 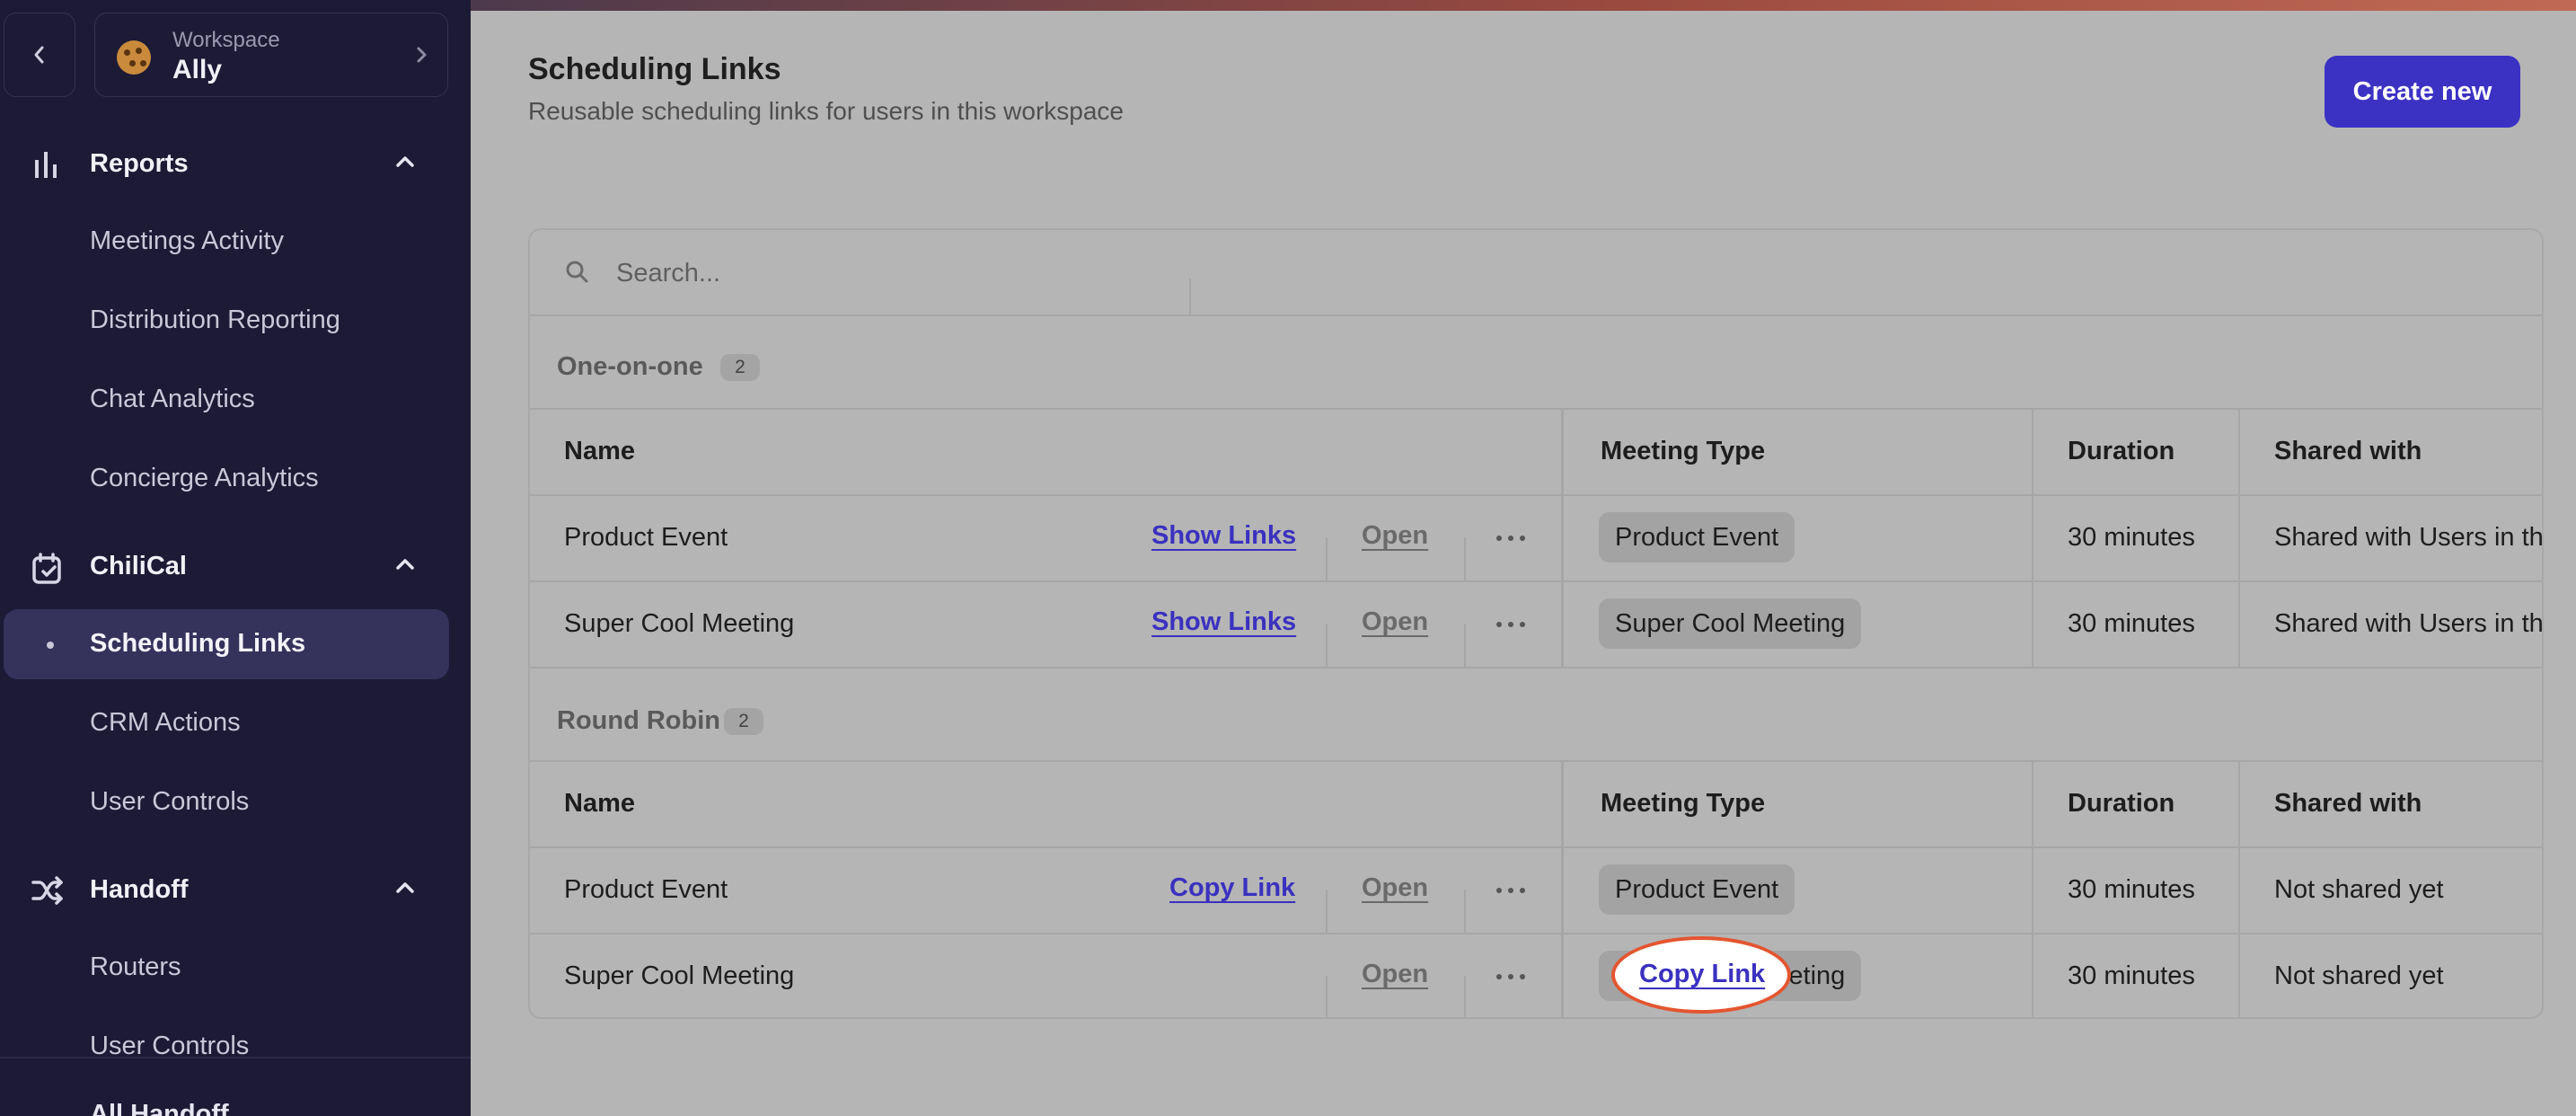 What do you see at coordinates (639, 720) in the screenshot?
I see `group-label: Round Robin` at bounding box center [639, 720].